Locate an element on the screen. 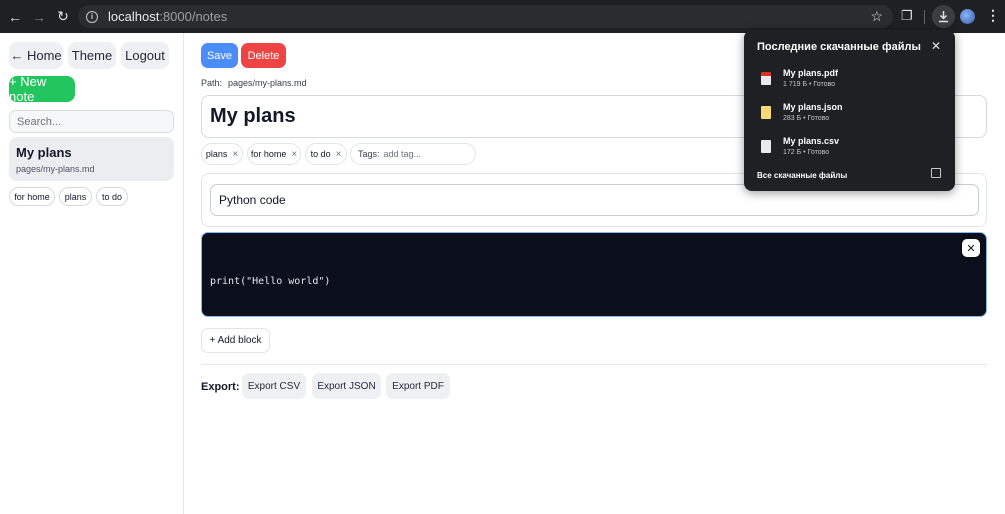  close-block-icon: ✕ is located at coordinates (971, 248).